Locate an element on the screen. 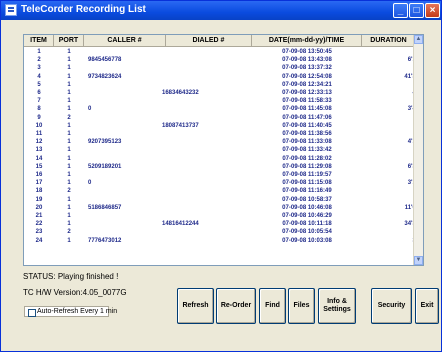 This screenshot has width=442, height=352. table-row: 11107-09-08 11:38:561" is located at coordinates (223, 134).